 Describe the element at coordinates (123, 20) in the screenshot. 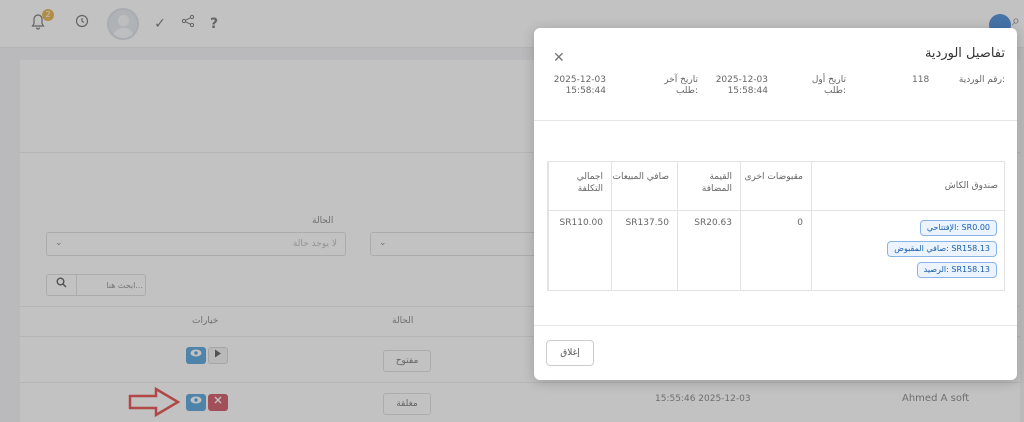

I see `avatar-head` at that location.